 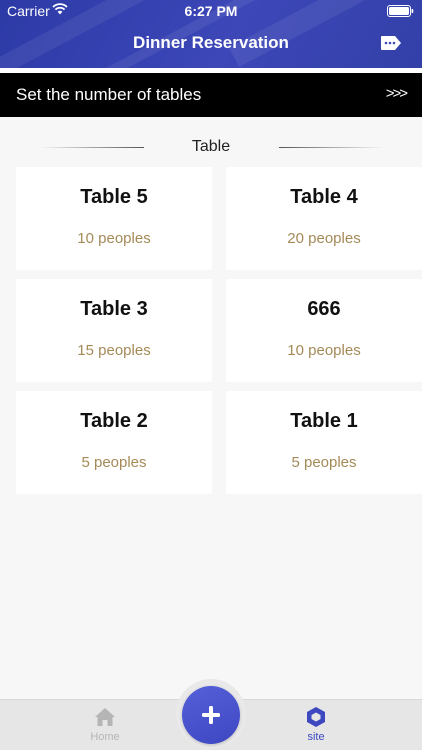 What do you see at coordinates (114, 330) in the screenshot?
I see `table-card: Table 3 15 peoples` at bounding box center [114, 330].